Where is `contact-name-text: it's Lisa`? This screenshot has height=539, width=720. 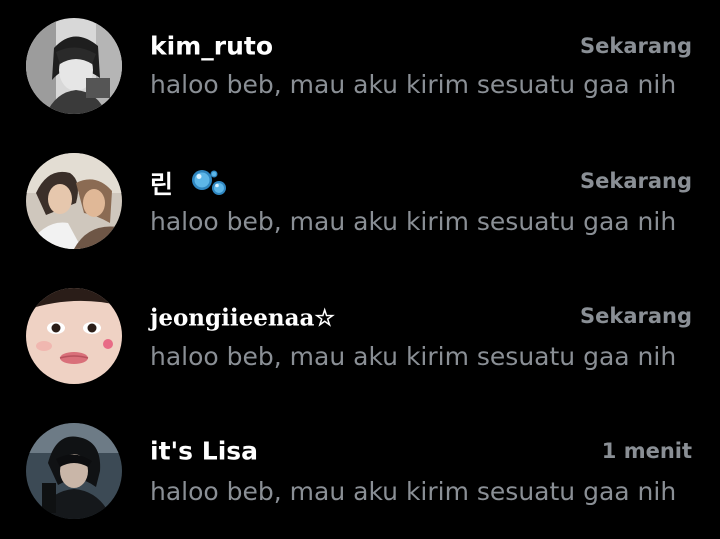
contact-name-text: it's Lisa is located at coordinates (204, 451).